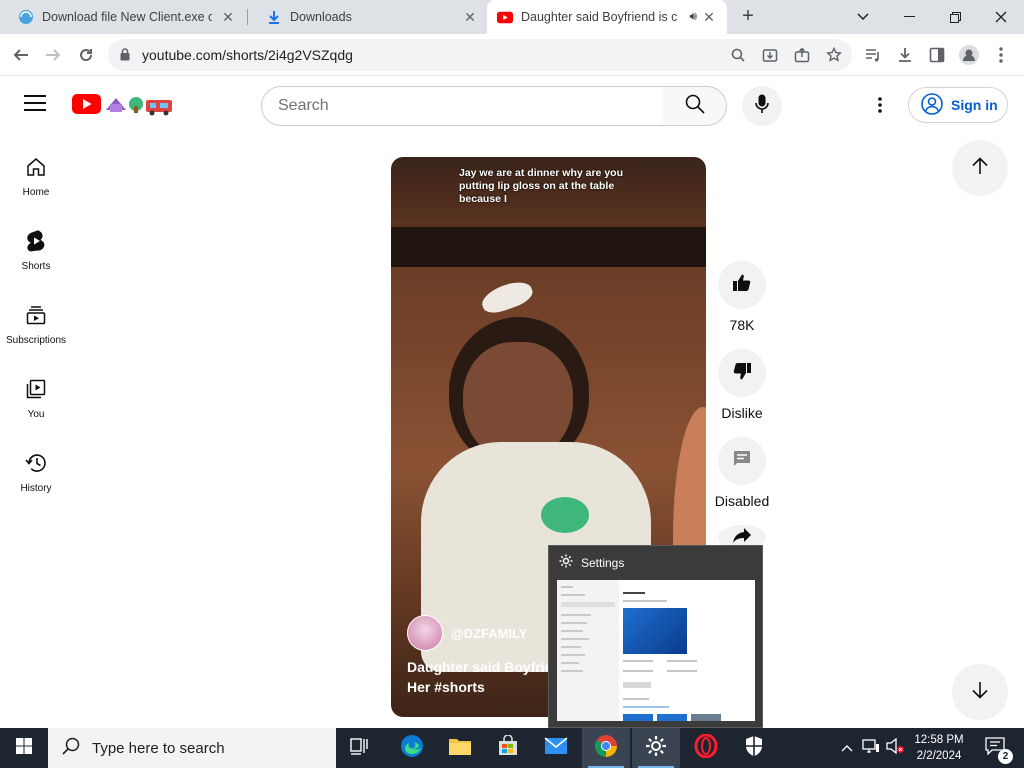 The image size is (1024, 768). What do you see at coordinates (321, 17) in the screenshot?
I see `tab-title: Downloads` at bounding box center [321, 17].